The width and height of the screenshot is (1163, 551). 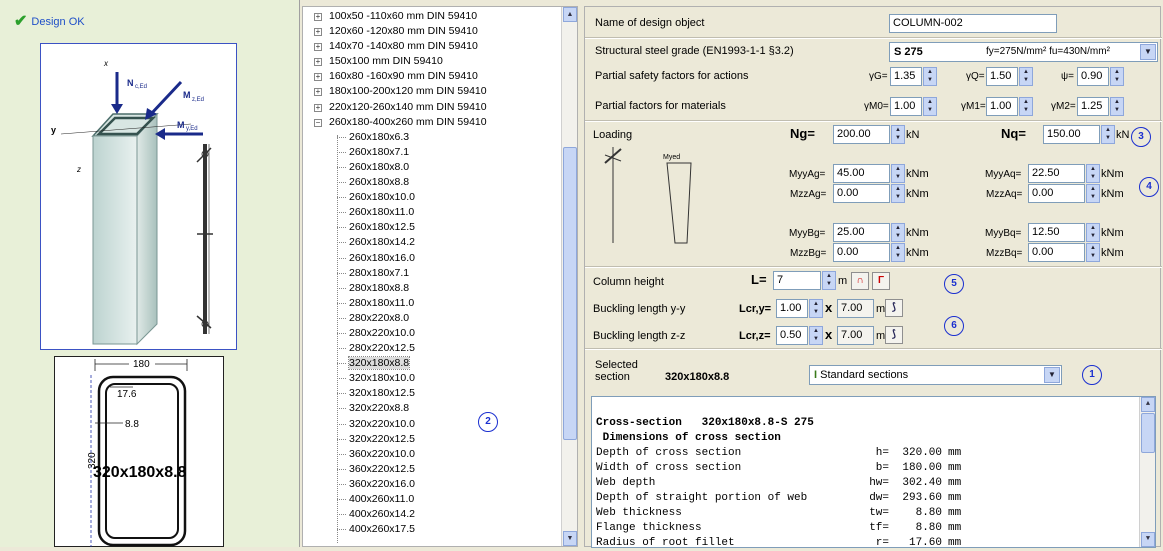 What do you see at coordinates (433, 333) in the screenshot?
I see `tree-item: 280x220x10.0` at bounding box center [433, 333].